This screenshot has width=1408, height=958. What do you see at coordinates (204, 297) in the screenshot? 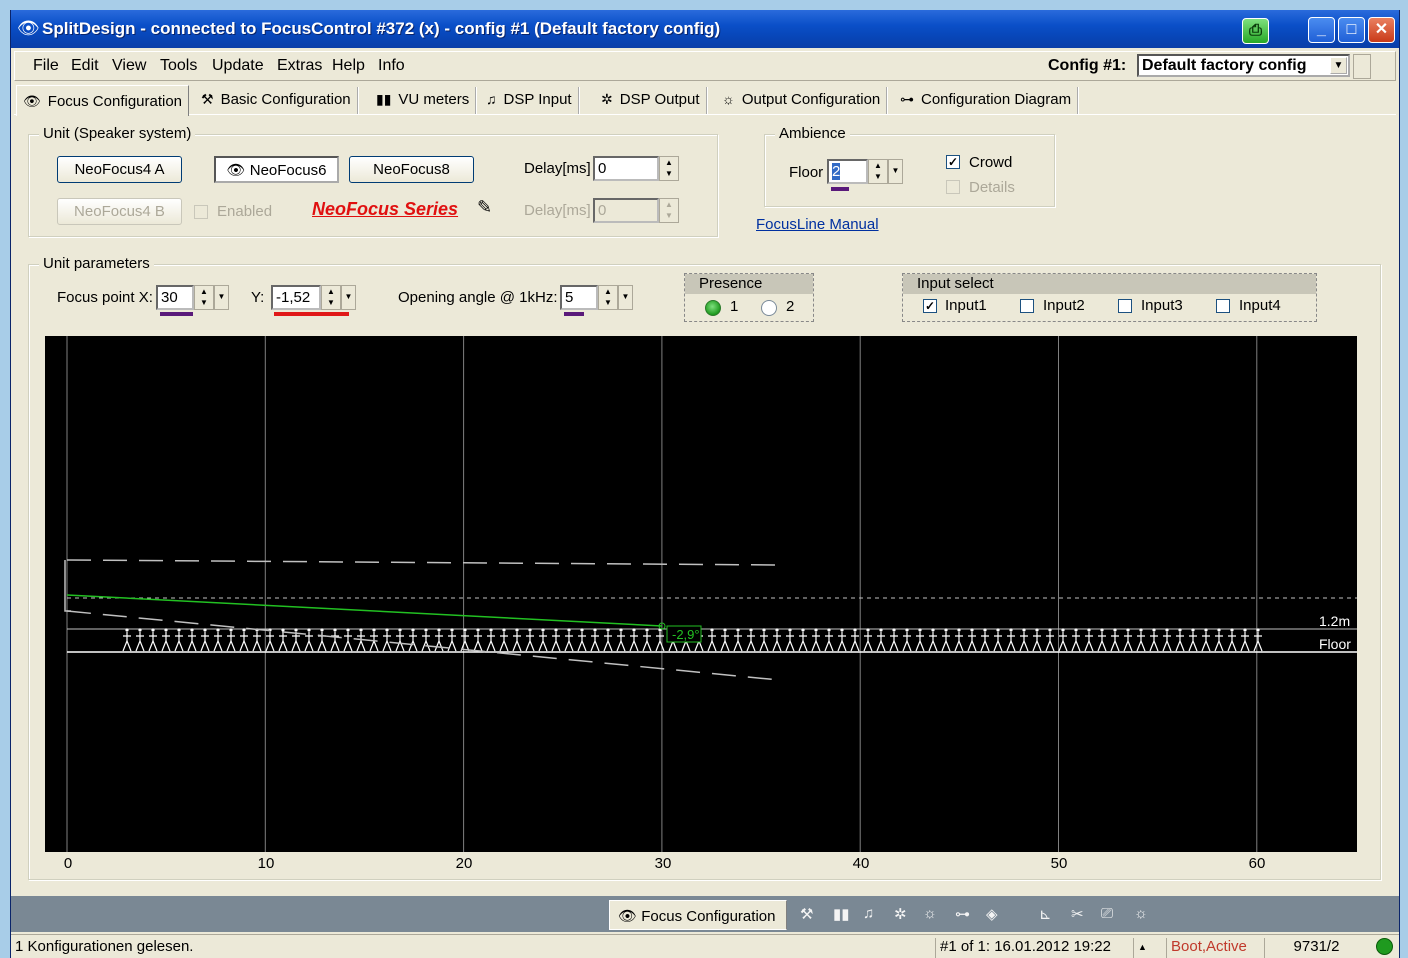
I see `focus-x-spinner: ▲ ▼` at bounding box center [204, 297].